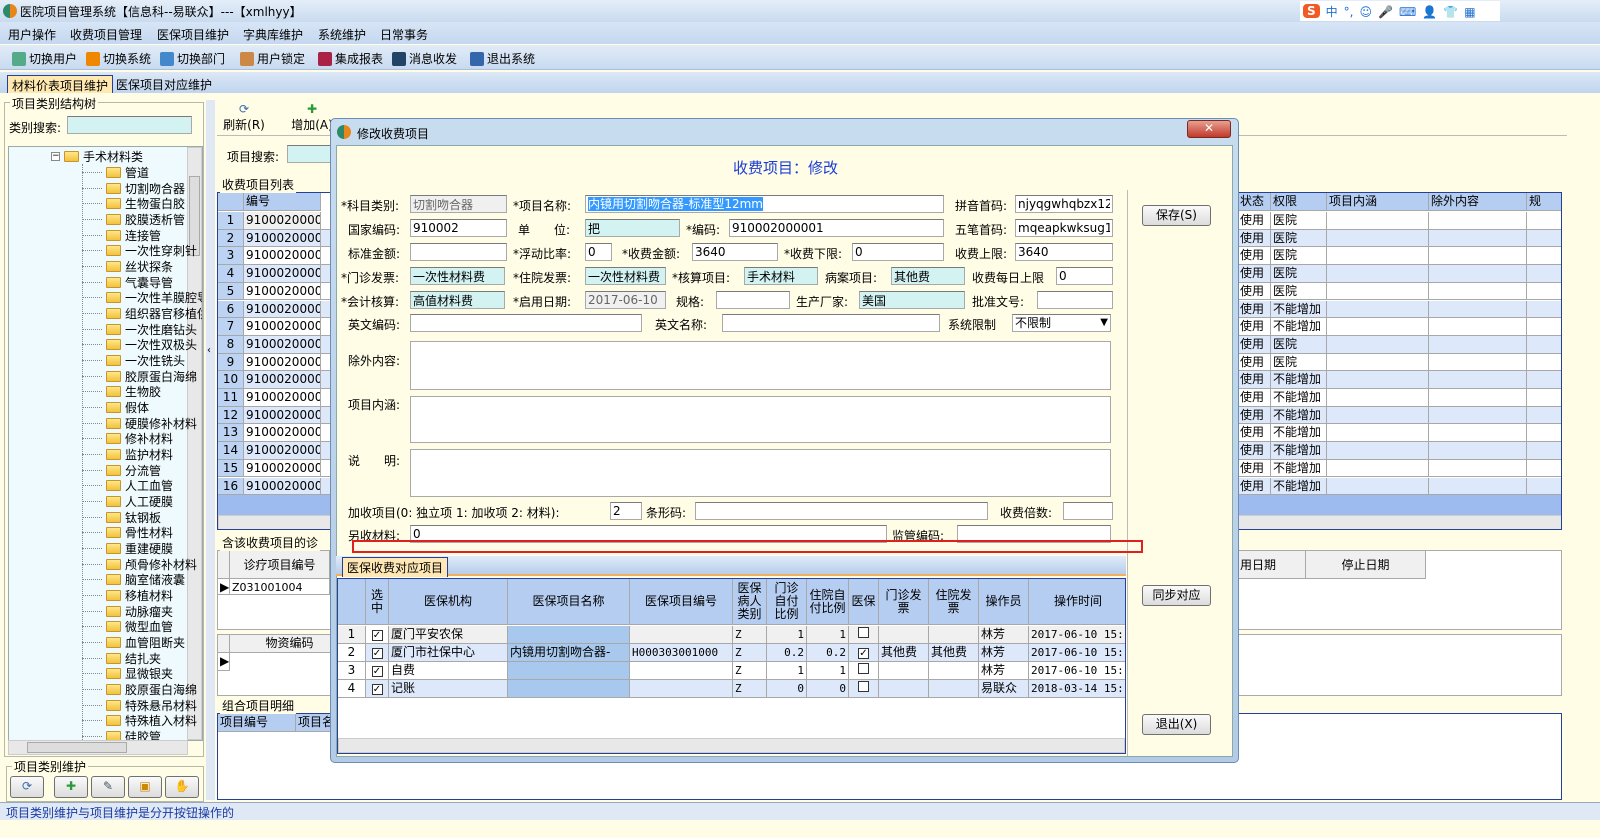 The width and height of the screenshot is (1600, 838). What do you see at coordinates (864, 689) in the screenshot?
I see `cell-yb` at bounding box center [864, 689].